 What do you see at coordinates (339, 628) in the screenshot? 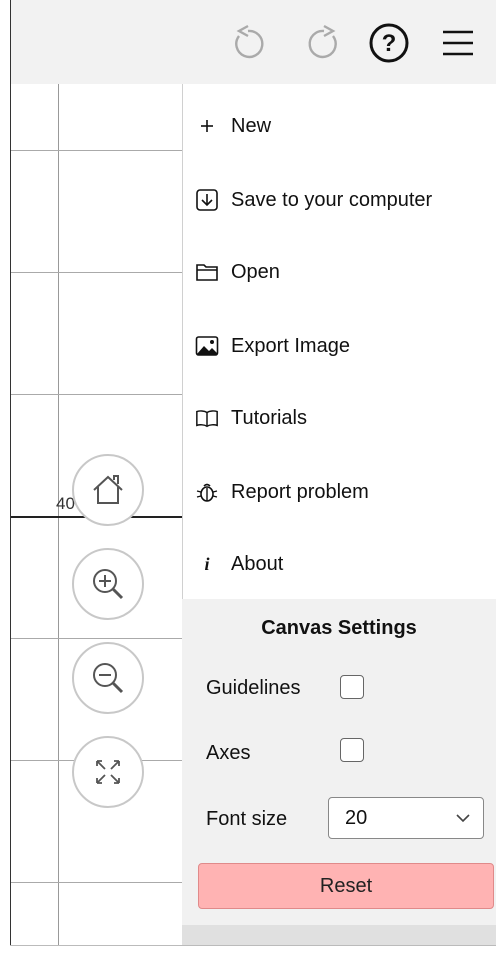
I see `settings-title: Canvas Settings` at bounding box center [339, 628].